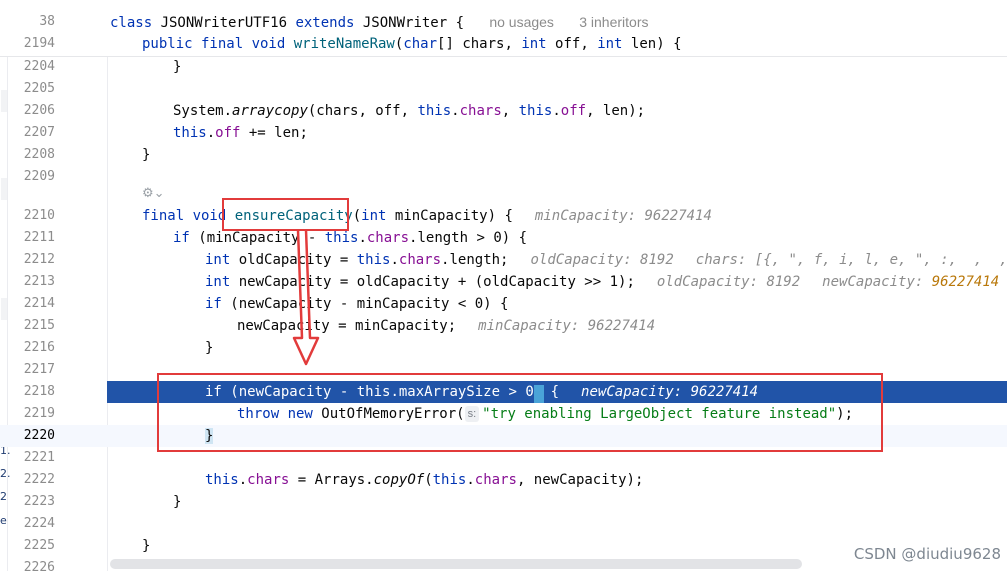  What do you see at coordinates (39, 281) in the screenshot?
I see `line-number: 2213` at bounding box center [39, 281].